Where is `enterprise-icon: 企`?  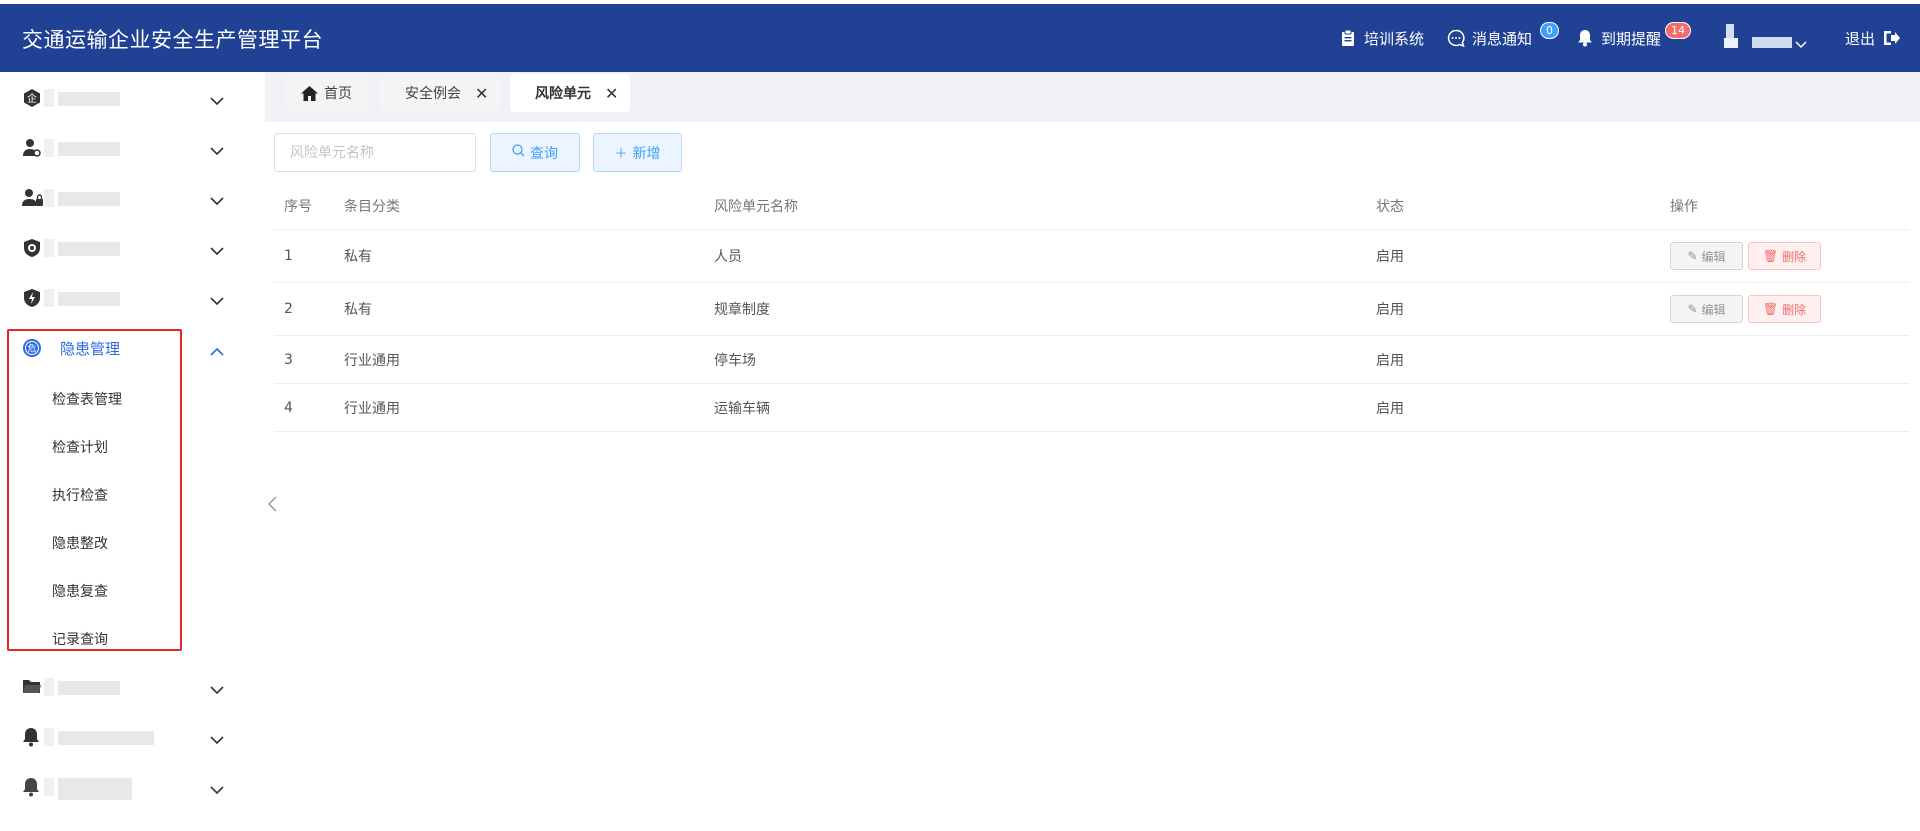 enterprise-icon: 企 is located at coordinates (32, 98).